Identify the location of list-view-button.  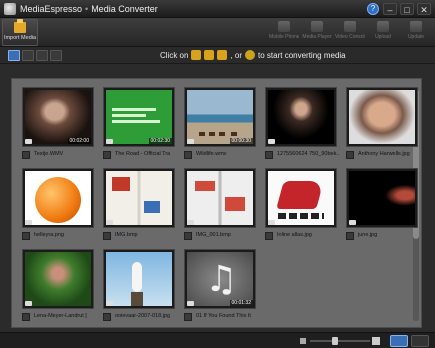
(420, 341).